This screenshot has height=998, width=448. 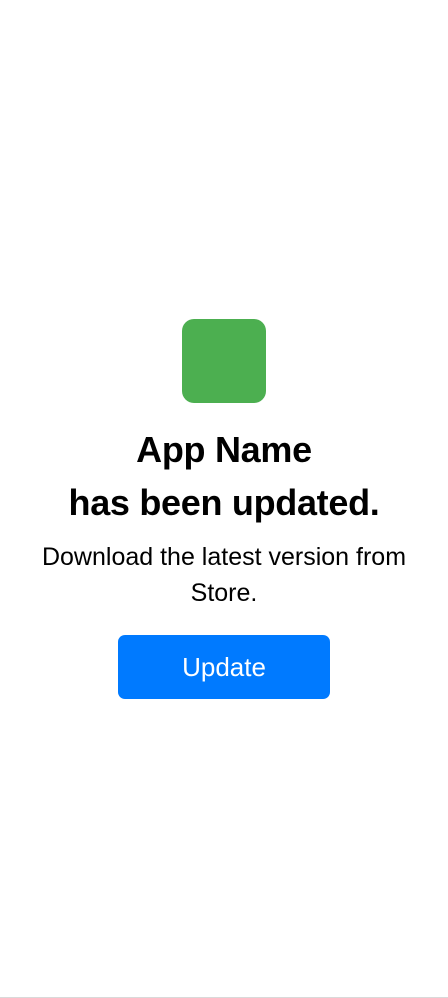 I want to click on app-icon, so click(x=224, y=361).